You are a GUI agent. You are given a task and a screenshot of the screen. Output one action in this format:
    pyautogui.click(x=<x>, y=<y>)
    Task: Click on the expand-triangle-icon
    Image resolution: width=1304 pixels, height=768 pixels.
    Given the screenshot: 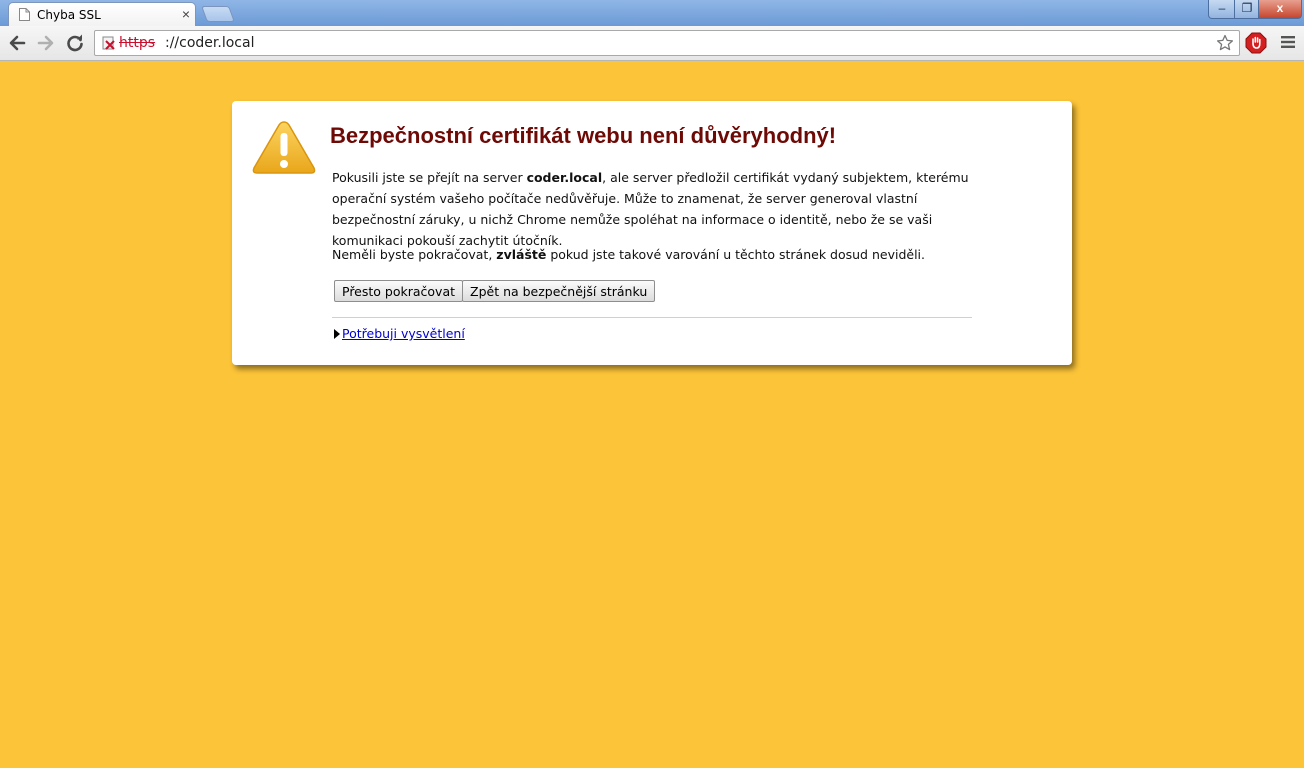 What is the action you would take?
    pyautogui.click(x=337, y=334)
    